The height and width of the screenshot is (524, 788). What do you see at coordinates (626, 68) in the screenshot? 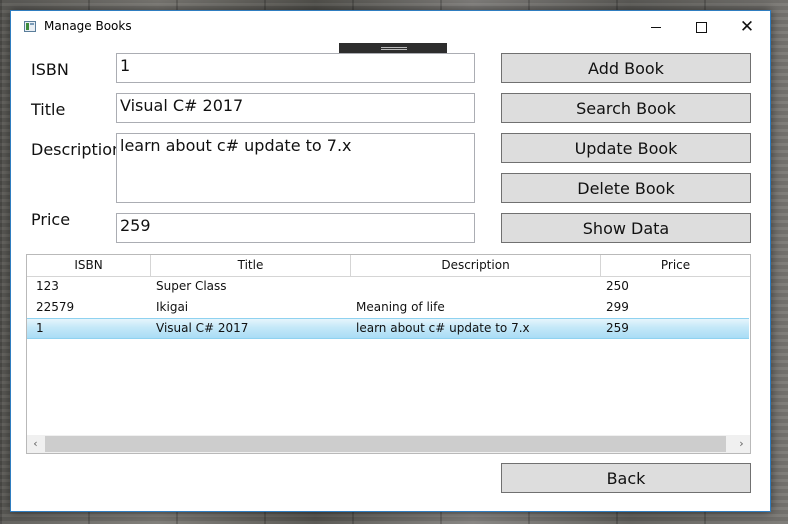
I see `add-book-button: Add Book` at bounding box center [626, 68].